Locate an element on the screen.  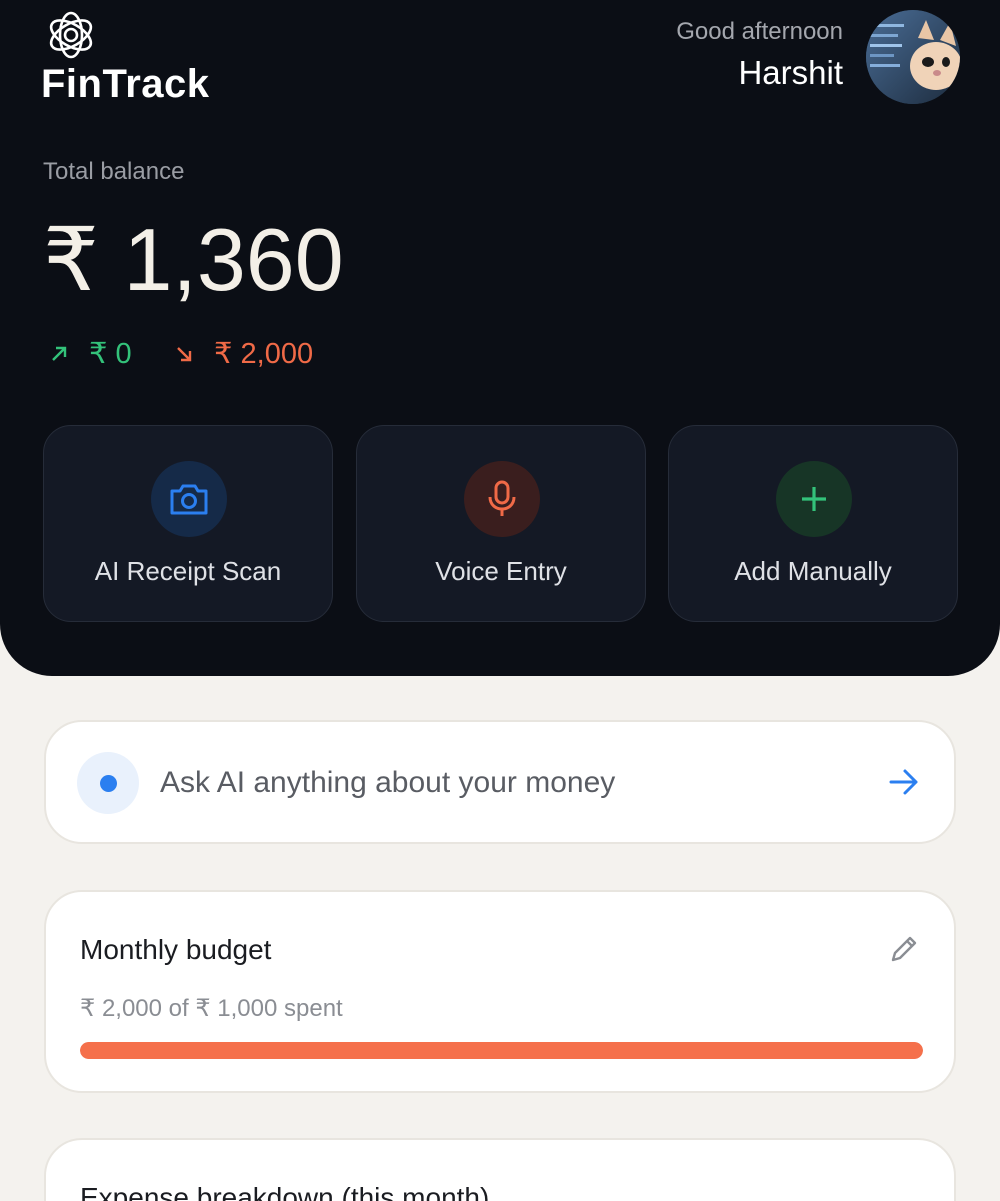
arrow-down-right-icon is located at coordinates (184, 353).